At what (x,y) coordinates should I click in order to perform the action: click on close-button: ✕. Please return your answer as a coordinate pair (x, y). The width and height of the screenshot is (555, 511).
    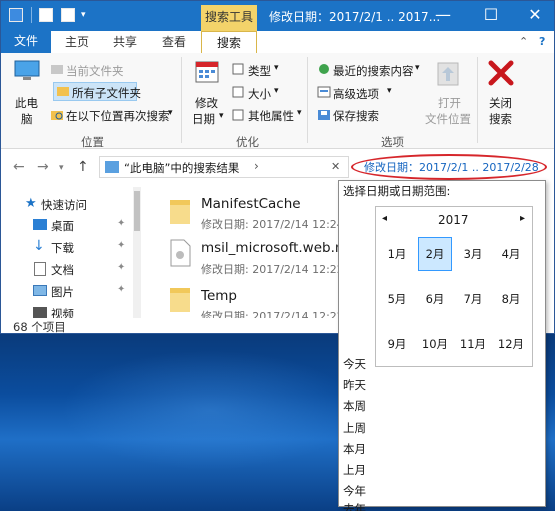
    Looking at the image, I should click on (533, 16).